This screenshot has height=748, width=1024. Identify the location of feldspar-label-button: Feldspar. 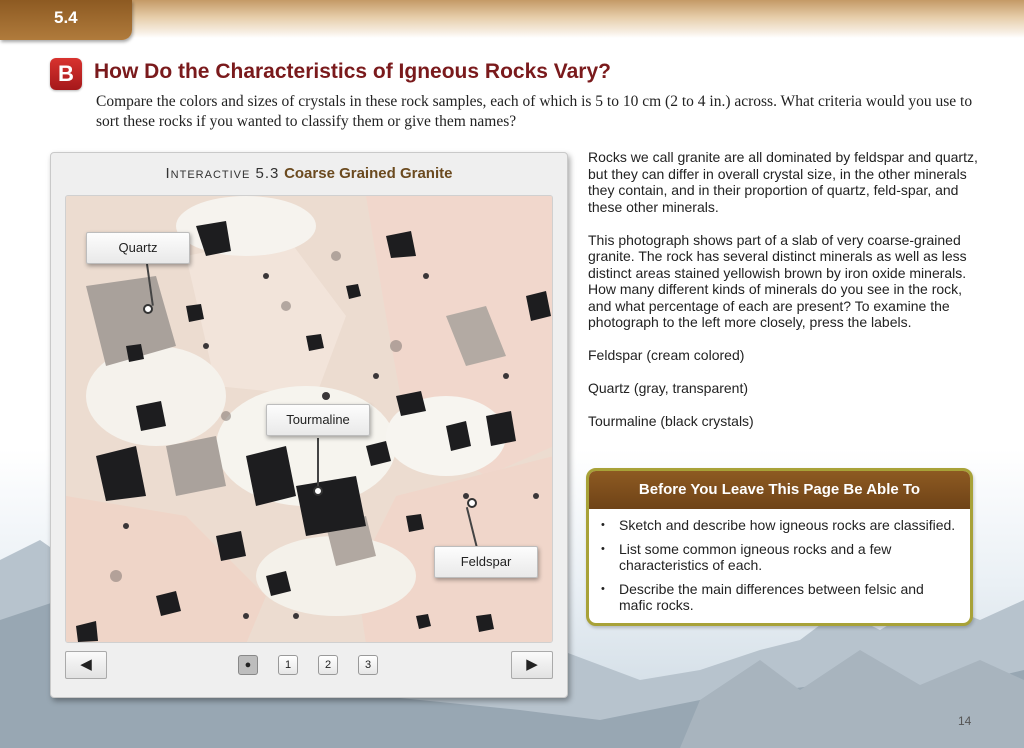
(486, 562).